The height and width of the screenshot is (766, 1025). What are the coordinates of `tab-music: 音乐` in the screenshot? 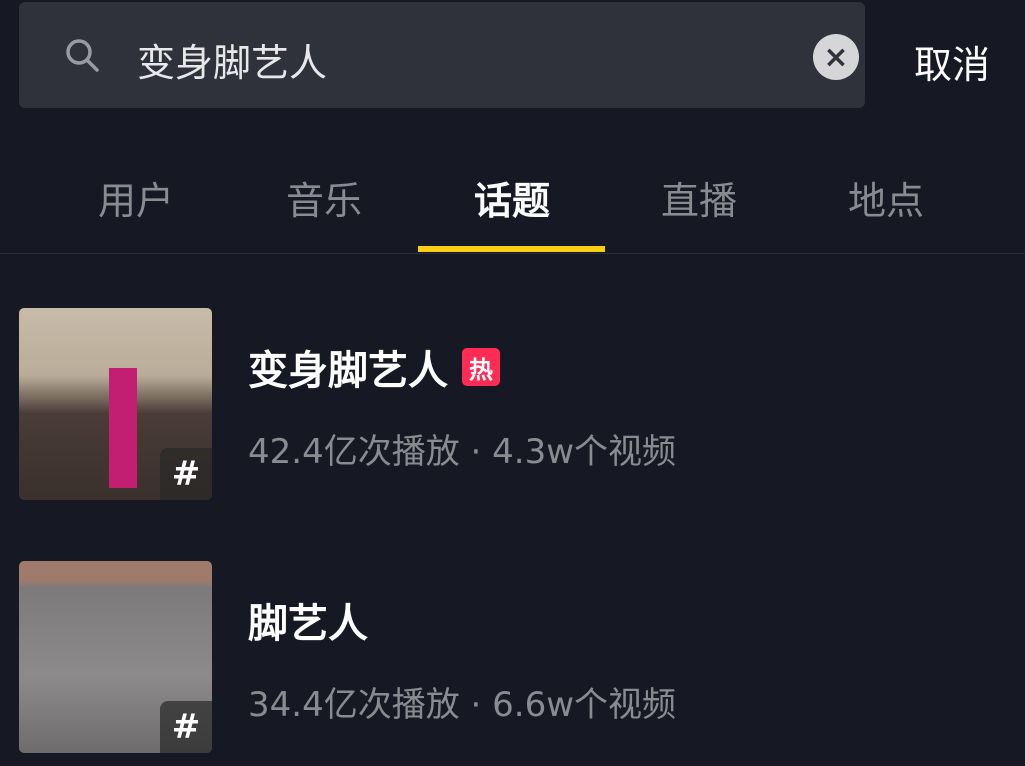 It's located at (324, 197).